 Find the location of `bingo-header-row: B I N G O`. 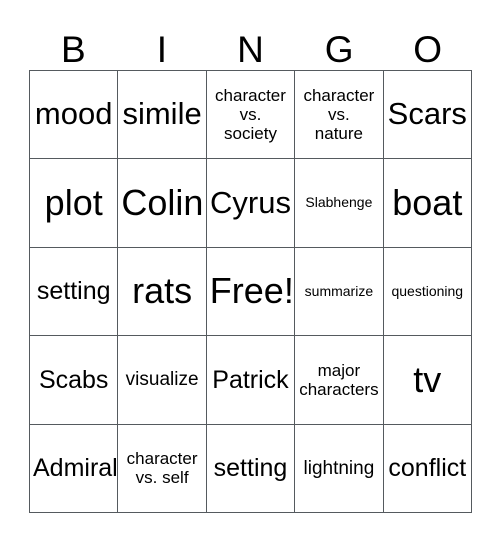

bingo-header-row: B I N G O is located at coordinates (250, 44).